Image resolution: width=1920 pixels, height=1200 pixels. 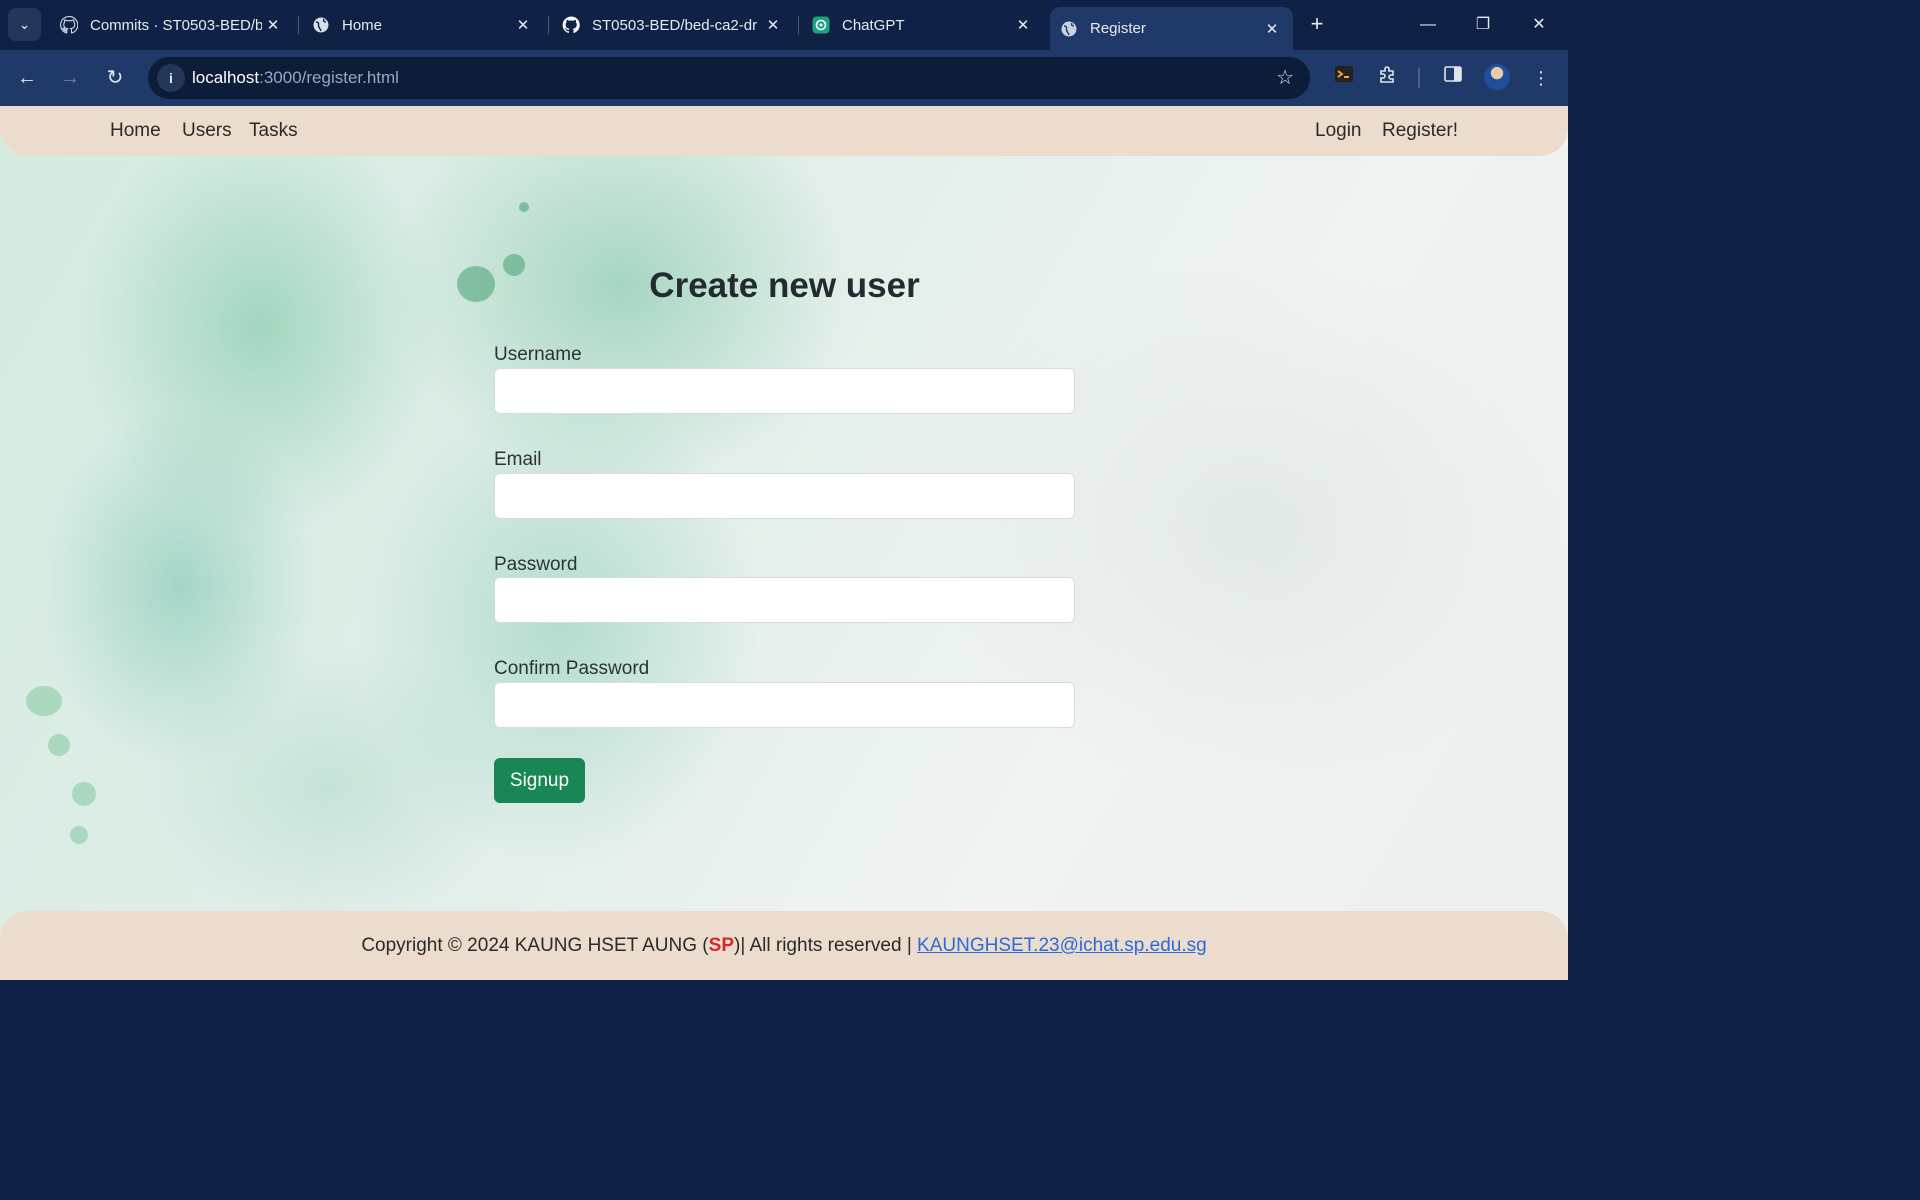 I want to click on password-field, so click(x=784, y=600).